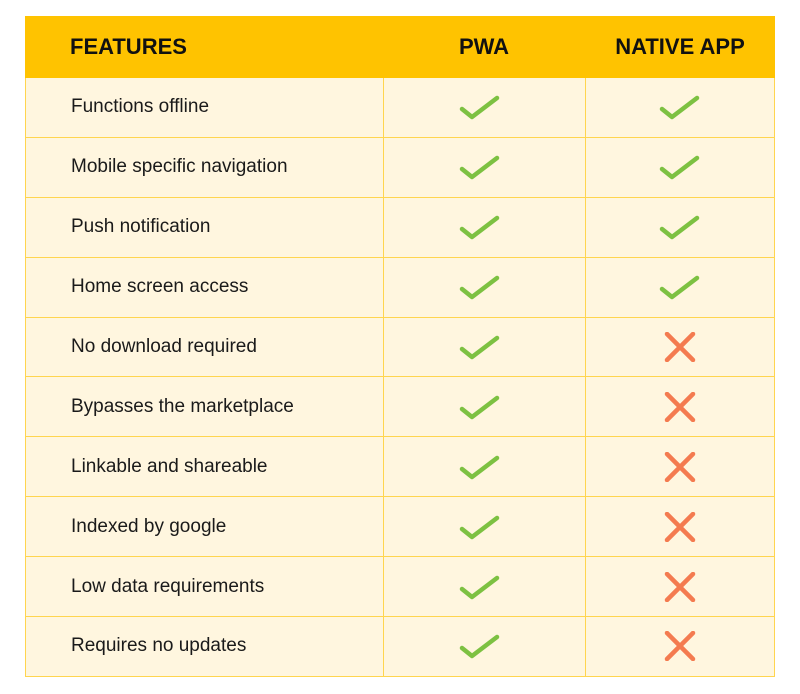 This screenshot has width=800, height=694. Describe the element at coordinates (204, 347) in the screenshot. I see `feature-label: No download required` at that location.